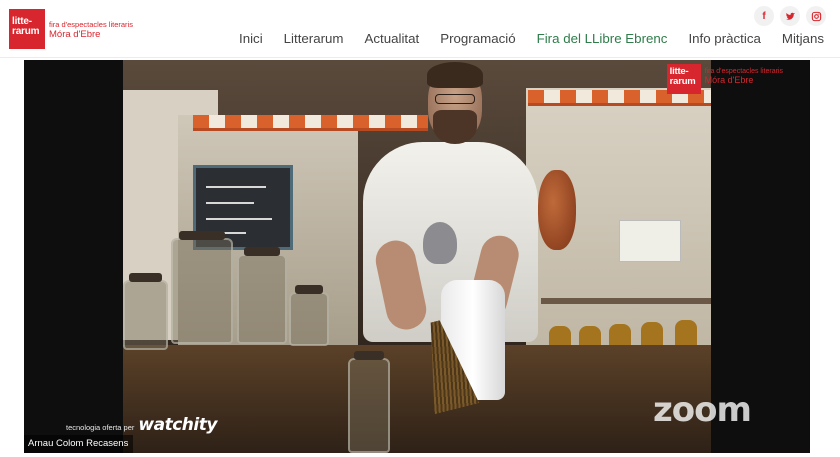 This screenshot has width=840, height=457. Describe the element at coordinates (455, 75) in the screenshot. I see `presenter-hair` at that location.